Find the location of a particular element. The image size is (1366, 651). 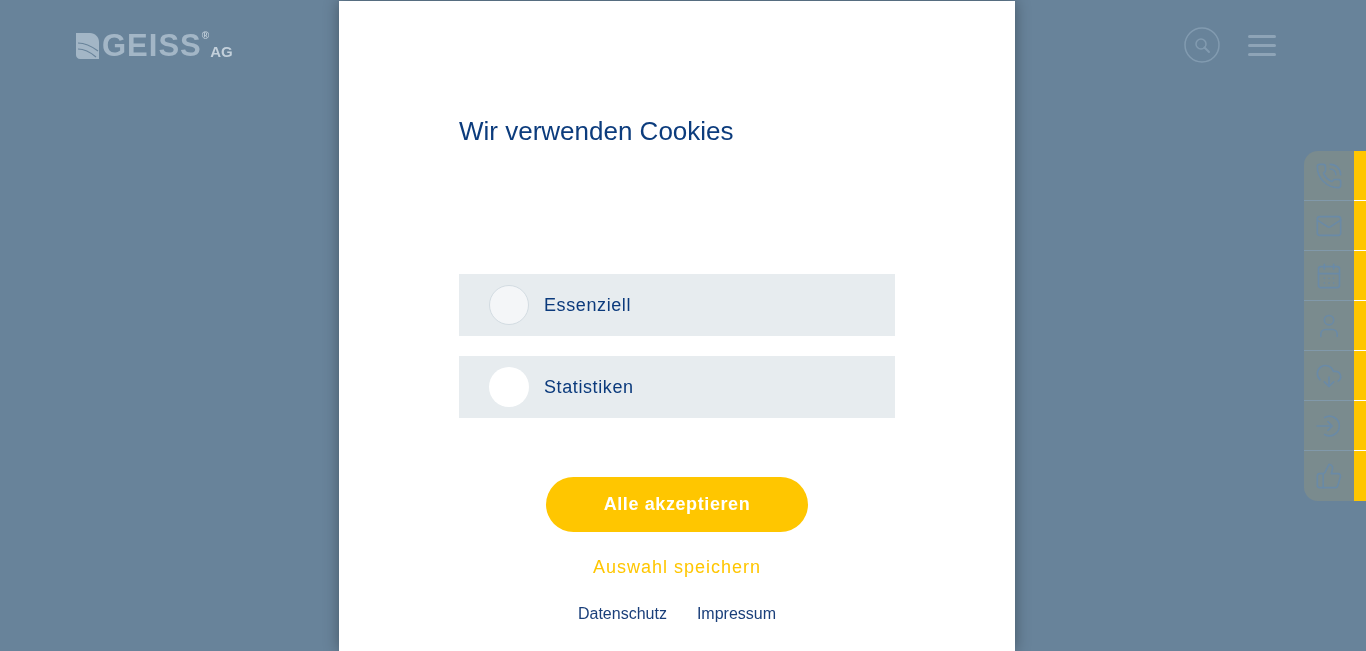

checkbox is located at coordinates (509, 387).